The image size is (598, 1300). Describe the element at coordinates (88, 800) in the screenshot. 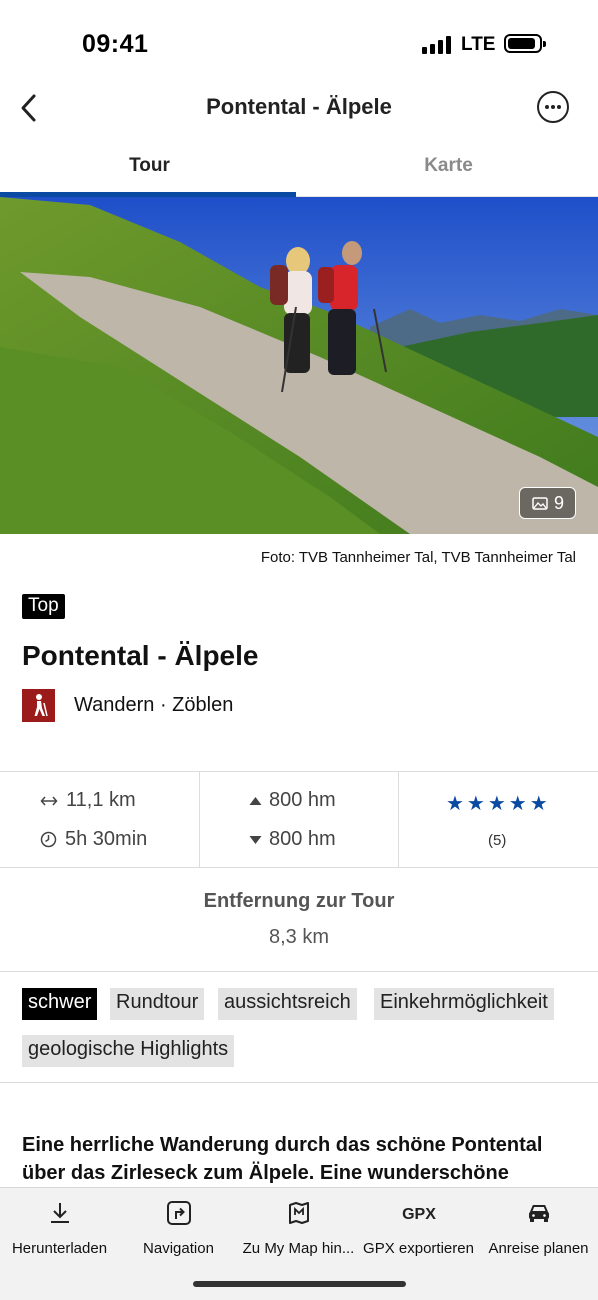

I see `stat-distance: 11,1 km` at that location.